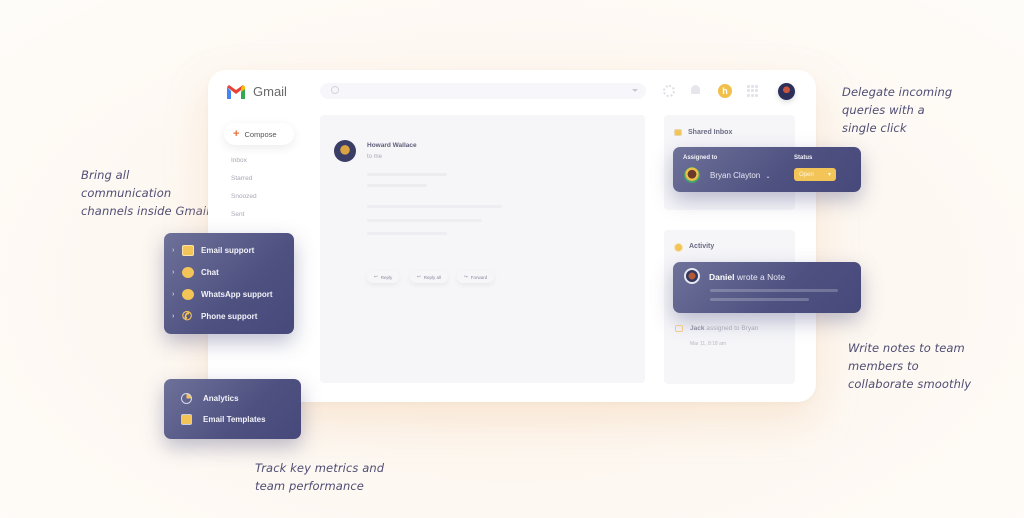 This screenshot has width=1024, height=518. What do you see at coordinates (702, 246) in the screenshot?
I see `activity-title: Activity` at bounding box center [702, 246].